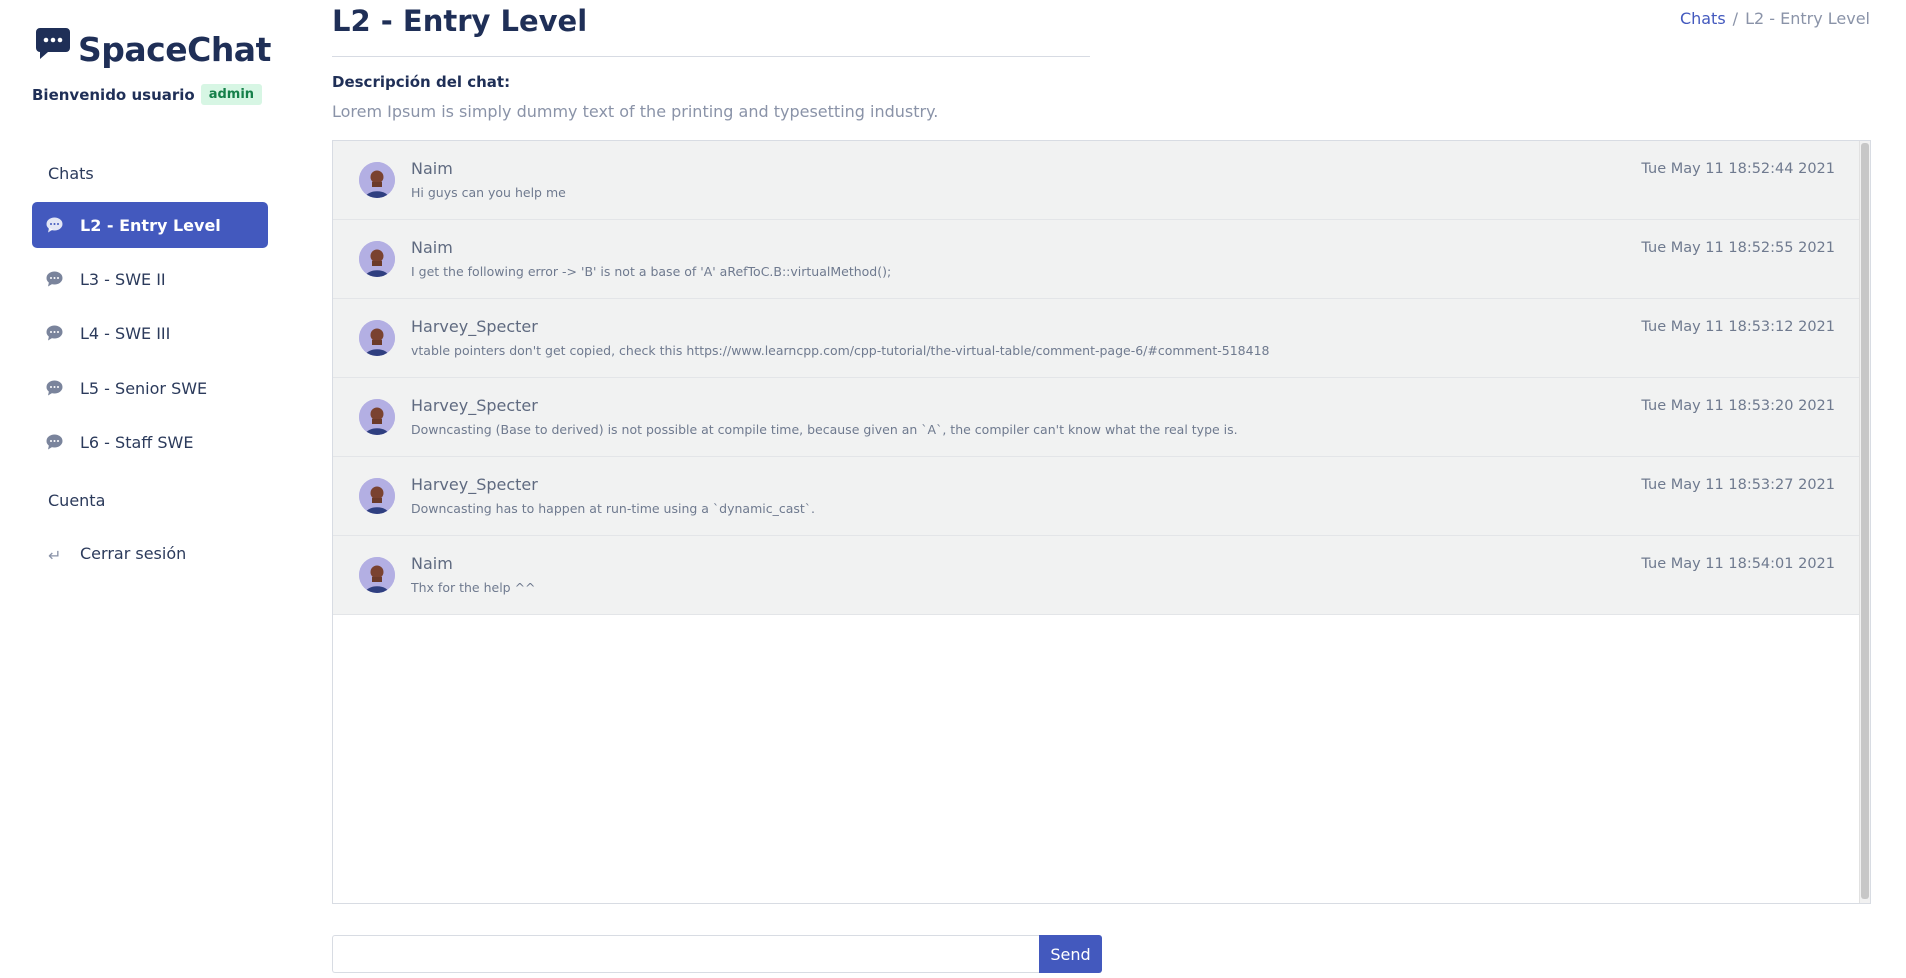 The image size is (1906, 978). I want to click on message-composer: Send, so click(717, 954).